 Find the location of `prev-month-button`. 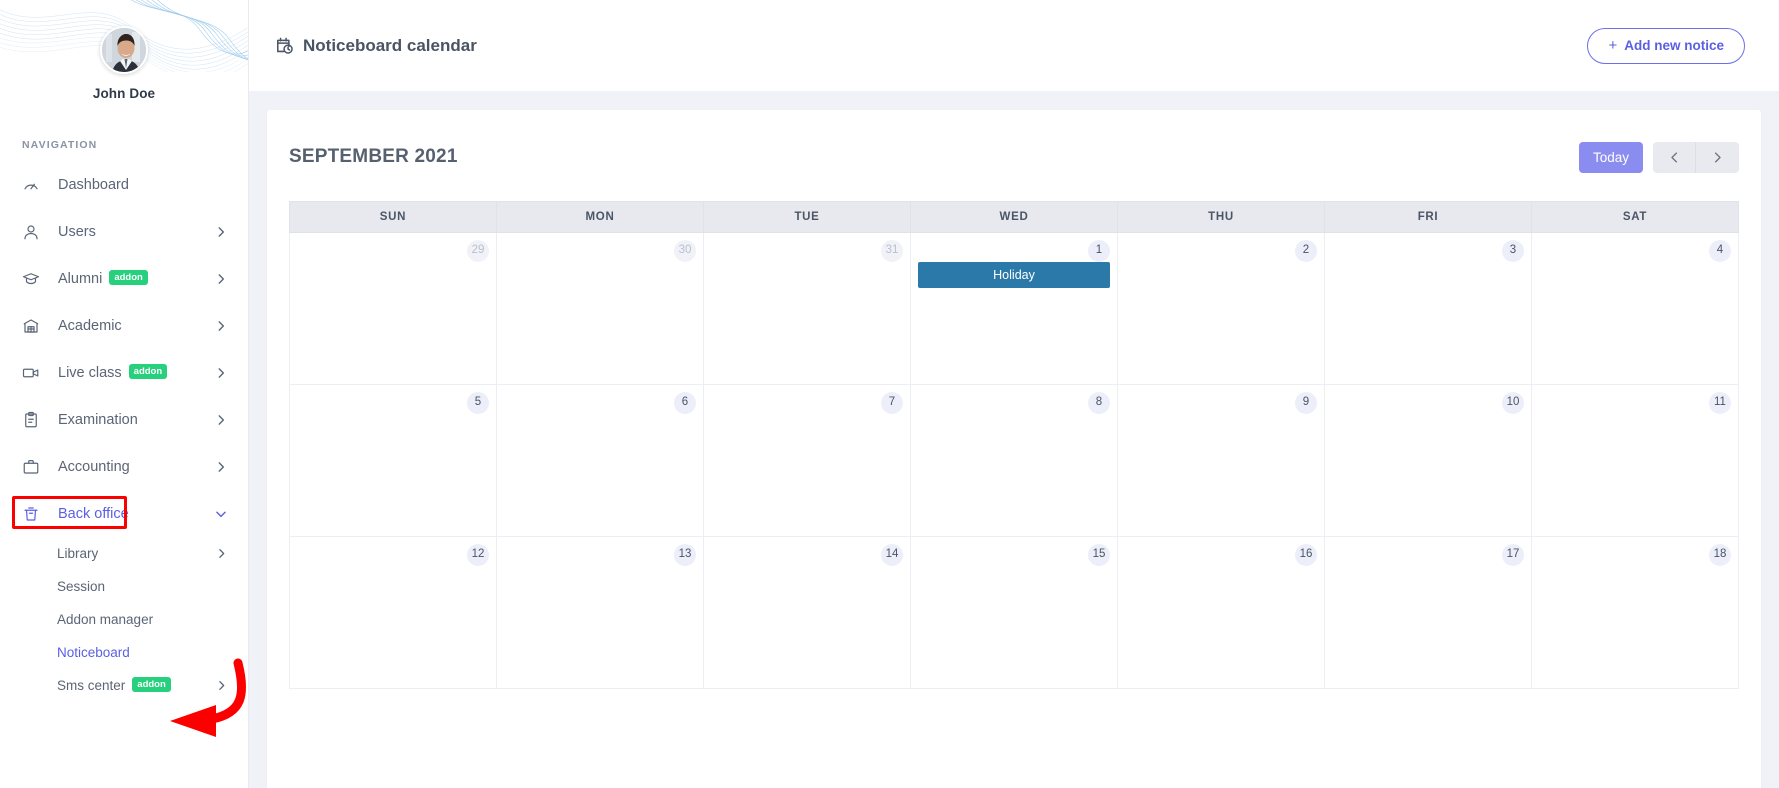

prev-month-button is located at coordinates (1674, 157).